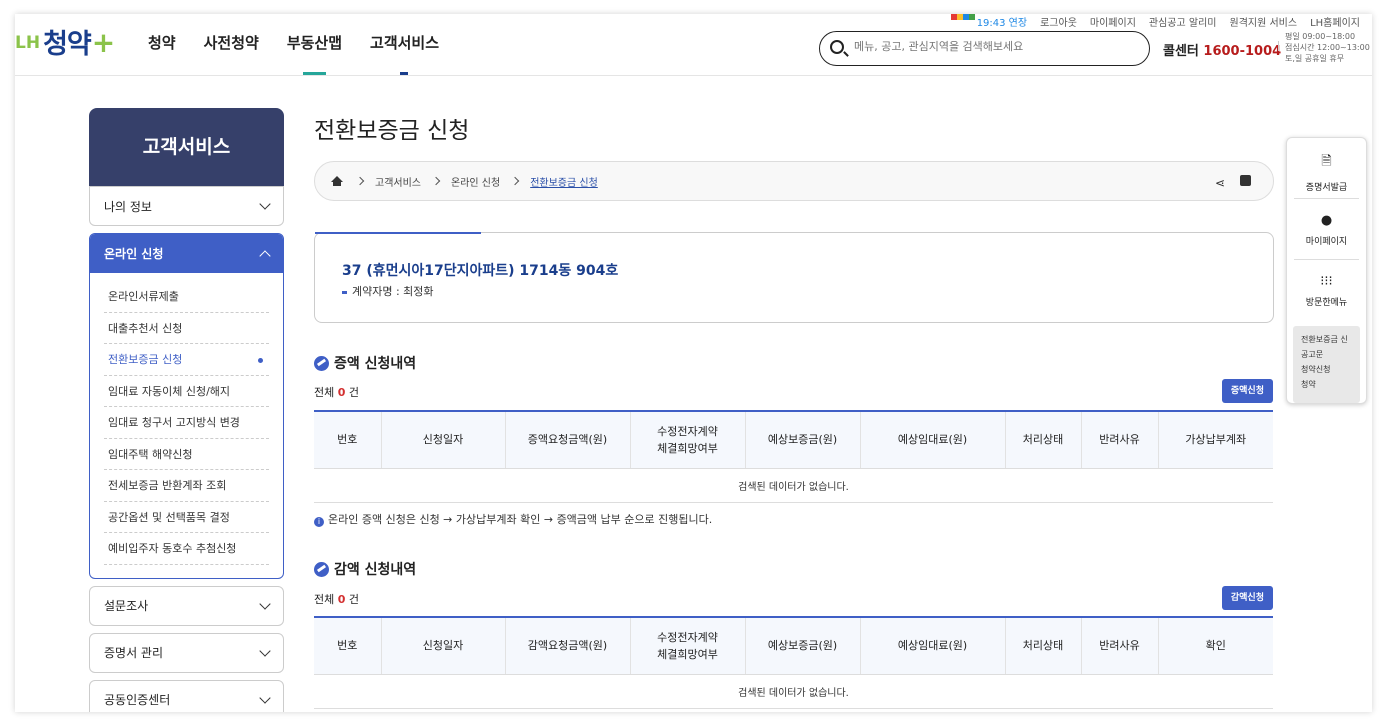  Describe the element at coordinates (1264, 21) in the screenshot. I see `remote-support-link: 원격지원 서비스` at that location.